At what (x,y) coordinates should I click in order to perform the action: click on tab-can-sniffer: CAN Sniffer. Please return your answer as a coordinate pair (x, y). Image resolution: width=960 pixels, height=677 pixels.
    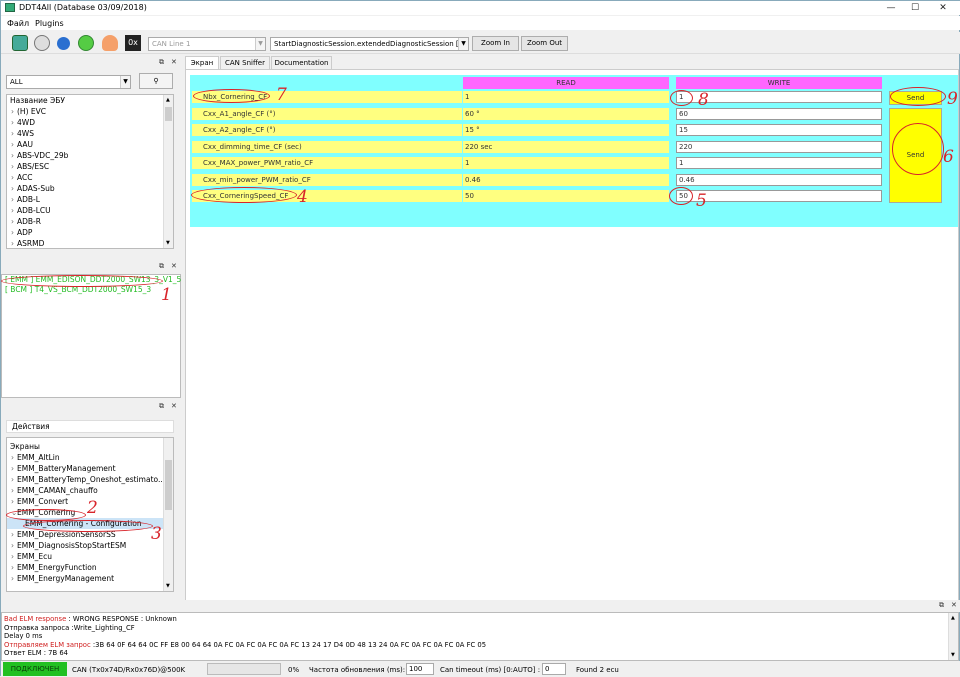
    Looking at the image, I should click on (245, 62).